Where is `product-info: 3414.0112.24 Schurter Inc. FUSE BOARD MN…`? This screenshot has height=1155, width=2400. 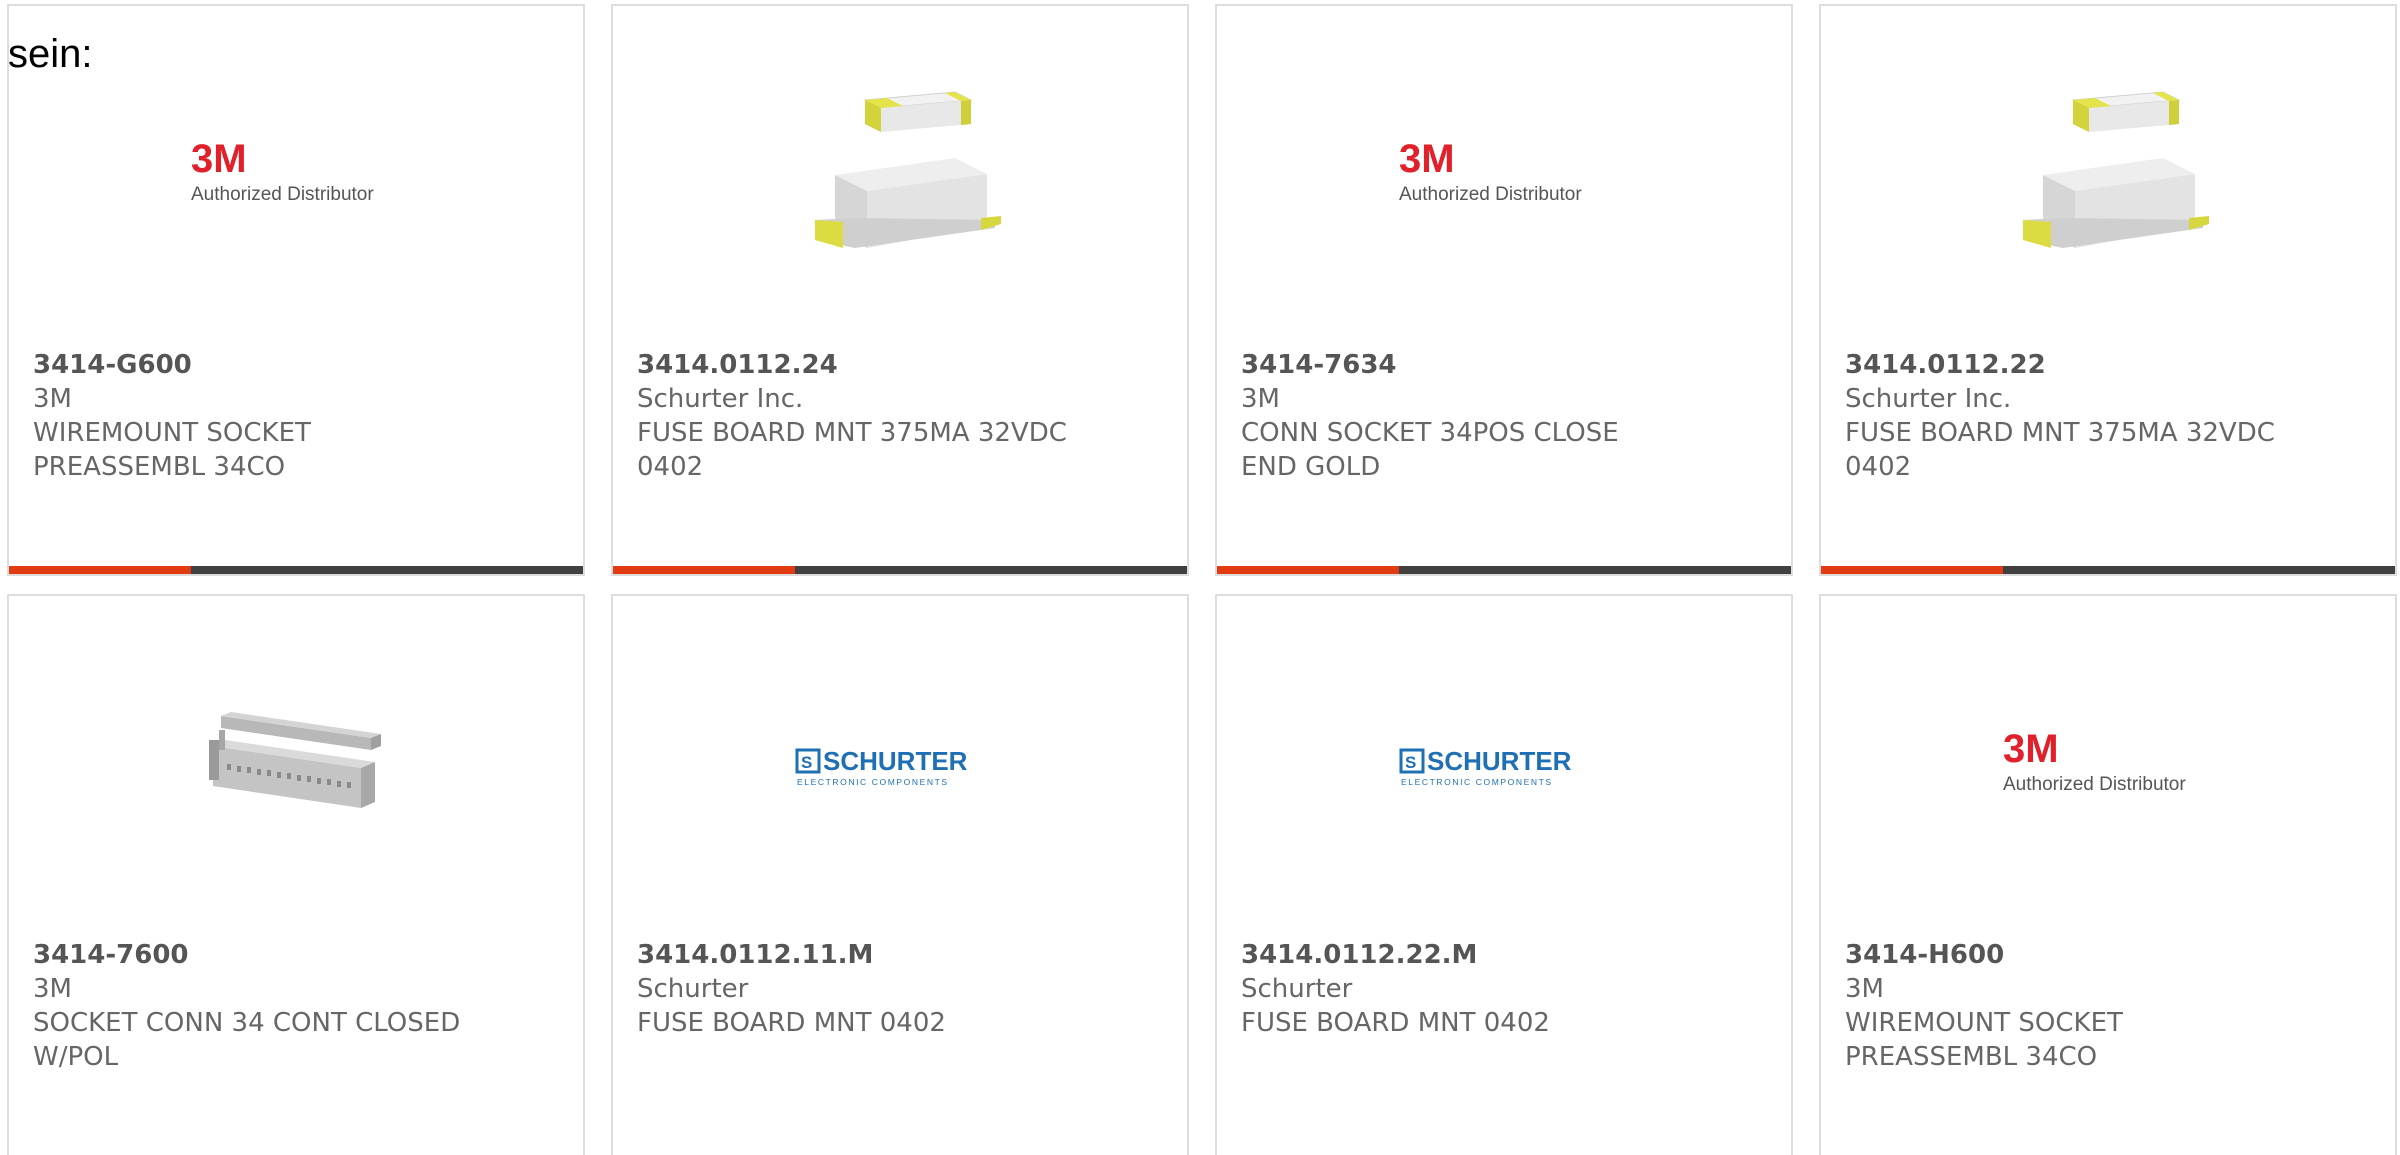
product-info: 3414.0112.24 Schurter Inc. FUSE BOARD MN… is located at coordinates (900, 416).